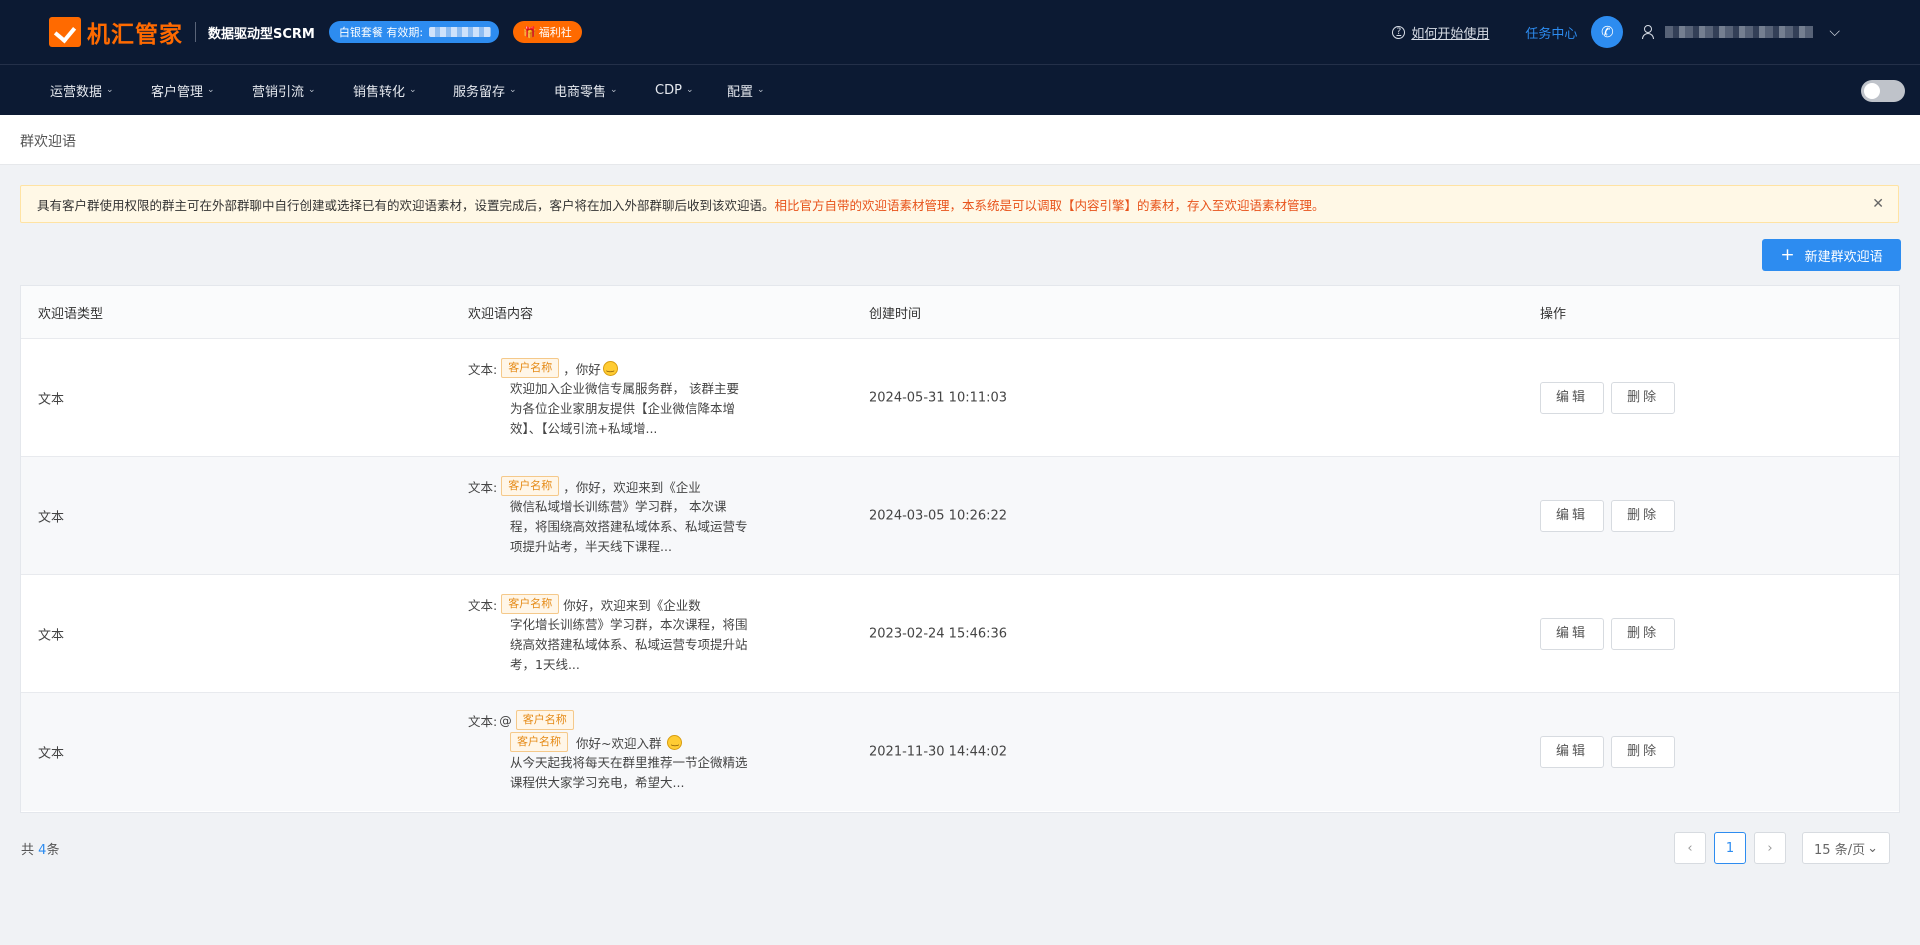  What do you see at coordinates (479, 92) in the screenshot?
I see `nav-label: 服务留存` at bounding box center [479, 92].